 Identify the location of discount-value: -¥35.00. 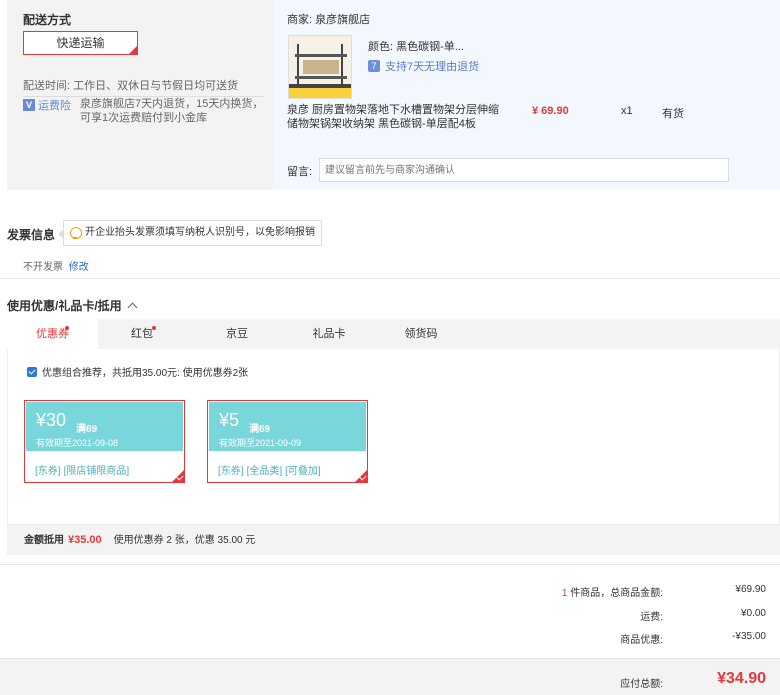
(749, 636).